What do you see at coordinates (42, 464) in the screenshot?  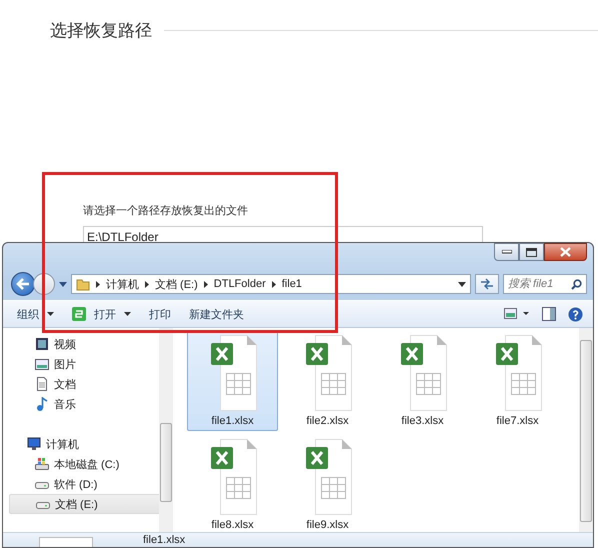 I see `drive-icon` at bounding box center [42, 464].